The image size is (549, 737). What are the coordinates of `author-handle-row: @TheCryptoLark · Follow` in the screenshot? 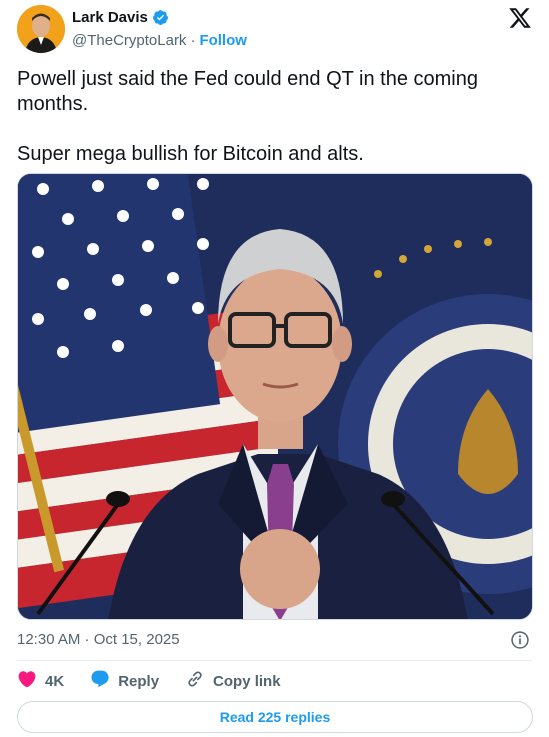 It's located at (159, 40).